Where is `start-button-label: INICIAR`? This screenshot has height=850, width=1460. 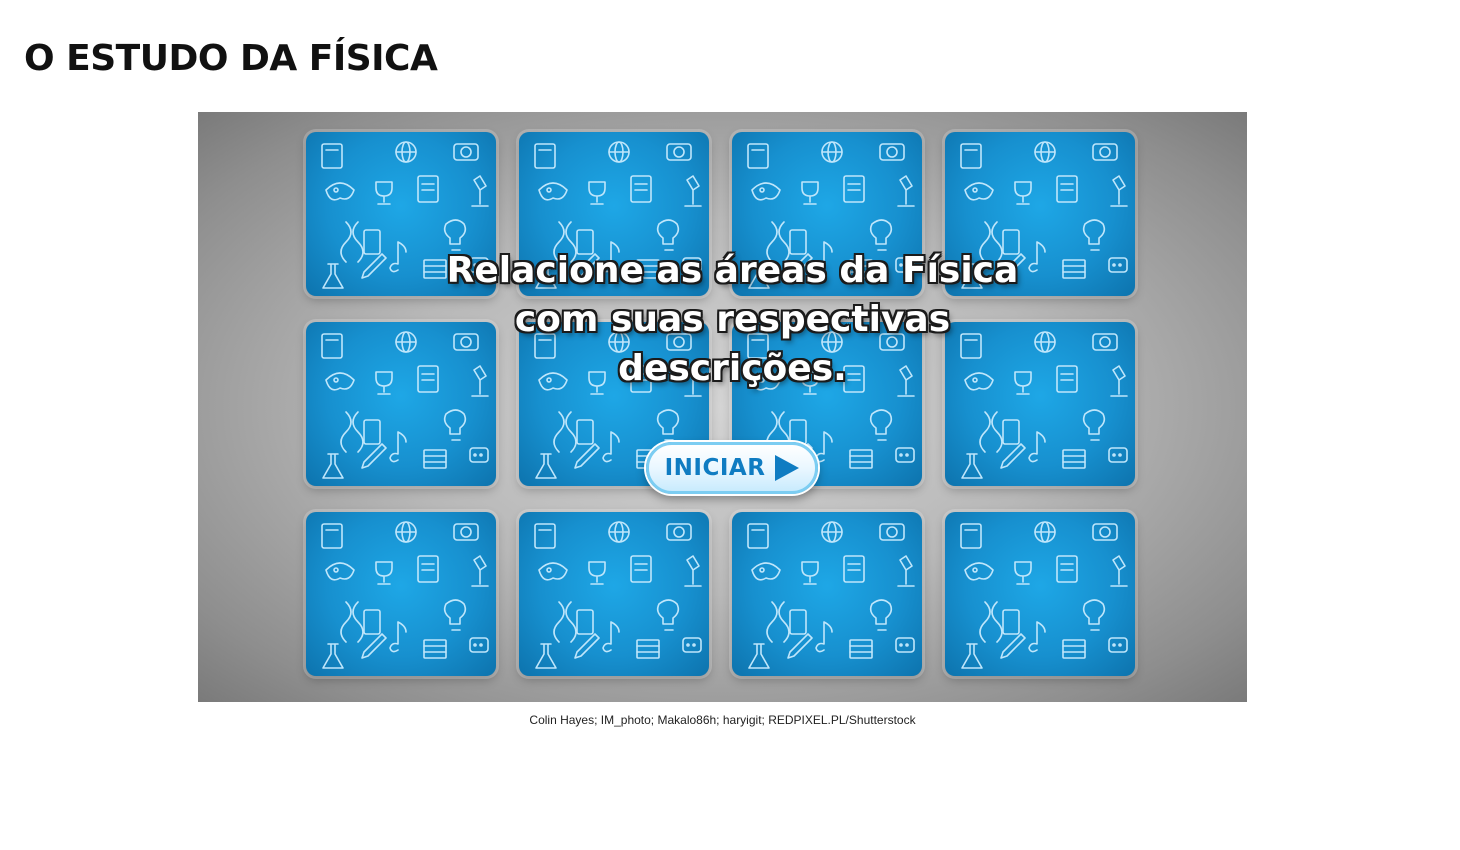
start-button-label: INICIAR is located at coordinates (715, 468).